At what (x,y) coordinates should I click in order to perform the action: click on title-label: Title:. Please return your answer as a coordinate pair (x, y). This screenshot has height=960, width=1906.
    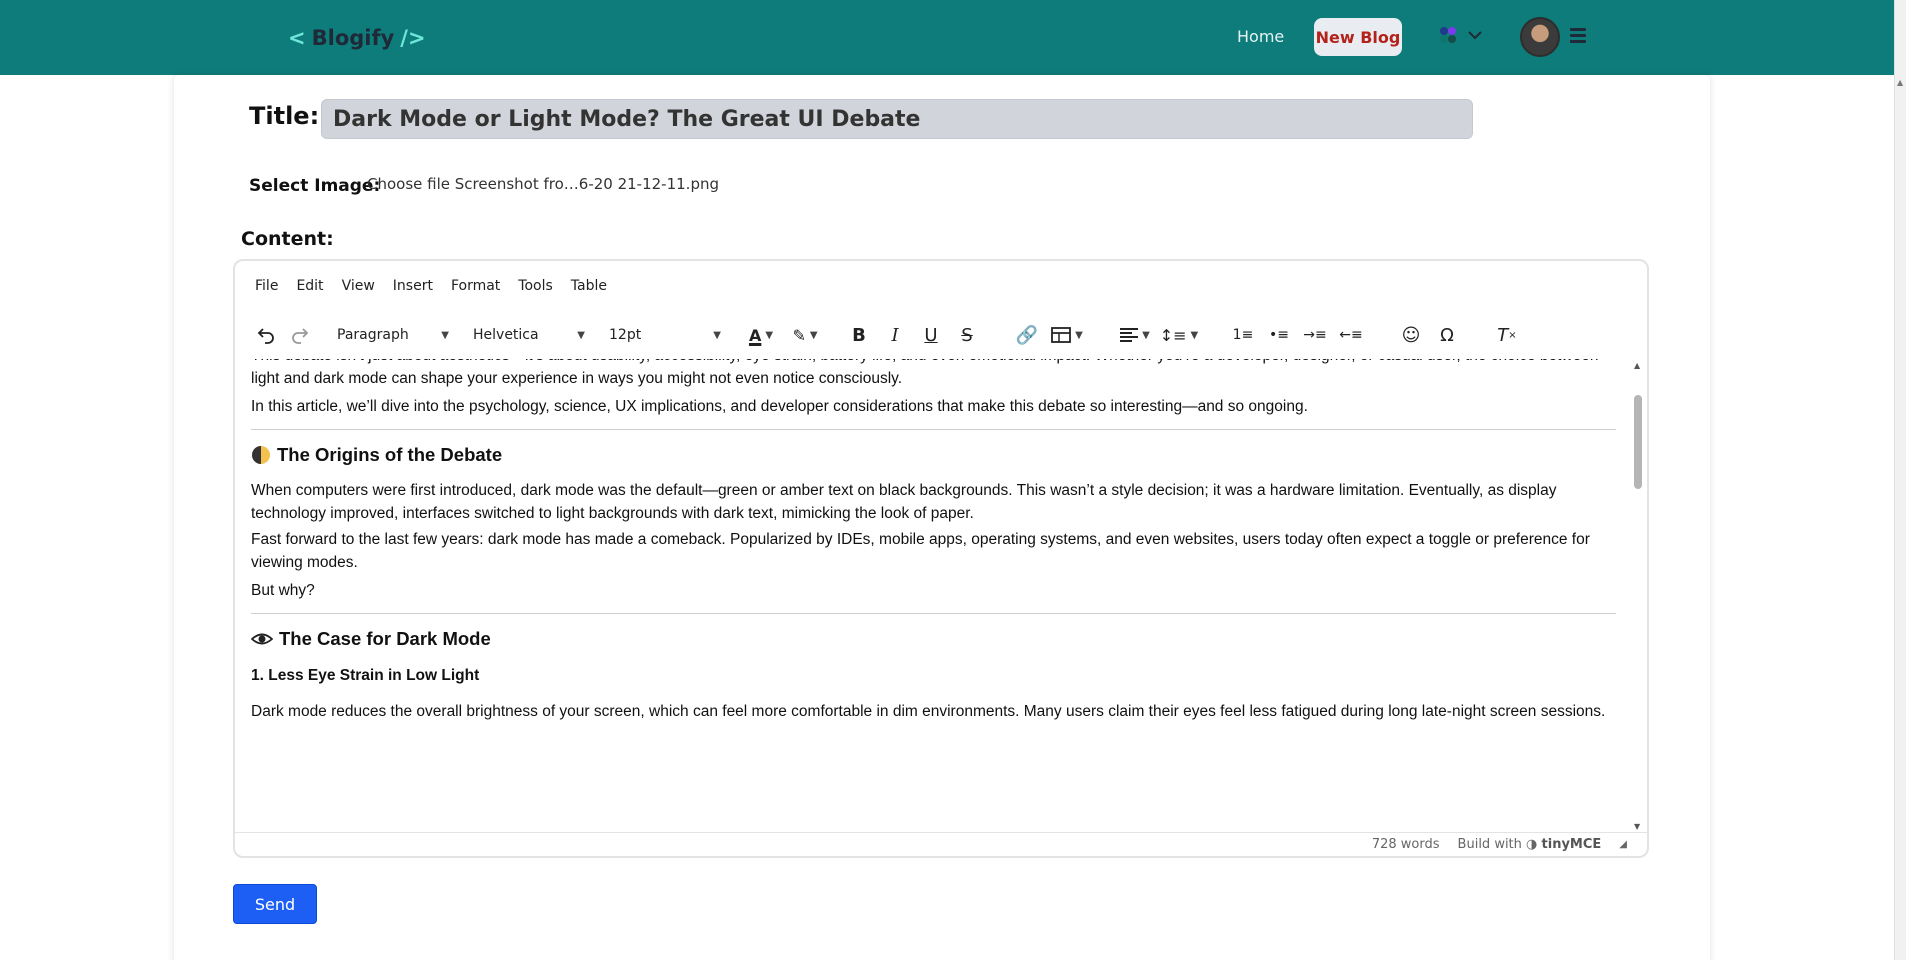
    Looking at the image, I should click on (284, 116).